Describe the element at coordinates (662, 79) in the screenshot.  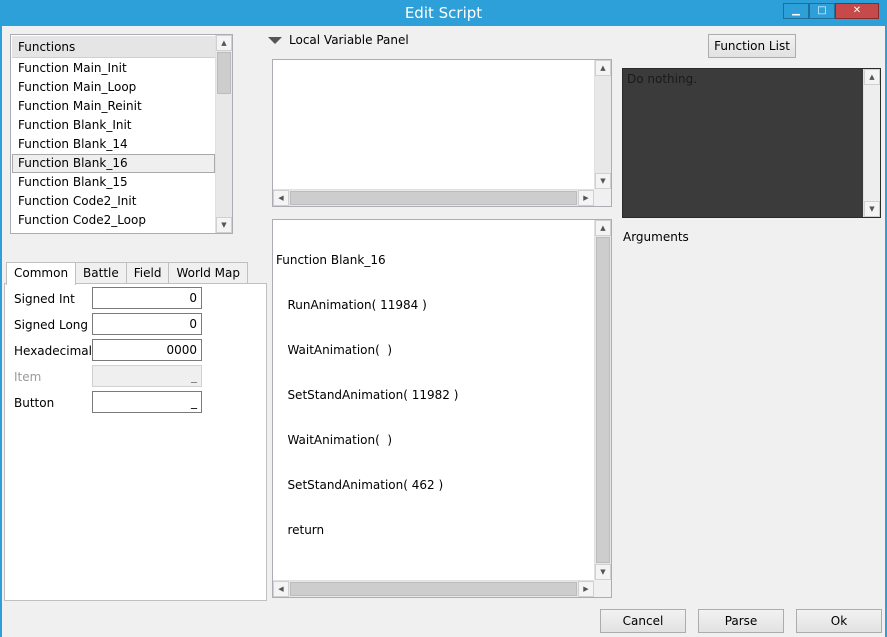
I see `description-text: Do nothing.` at that location.